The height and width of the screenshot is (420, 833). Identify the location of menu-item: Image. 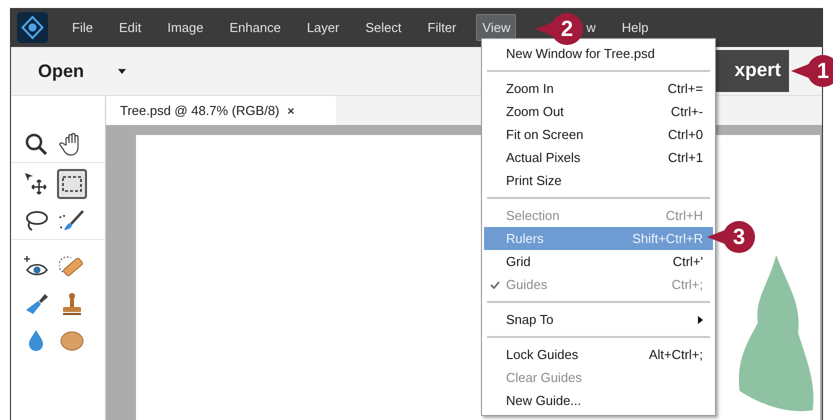
(185, 28).